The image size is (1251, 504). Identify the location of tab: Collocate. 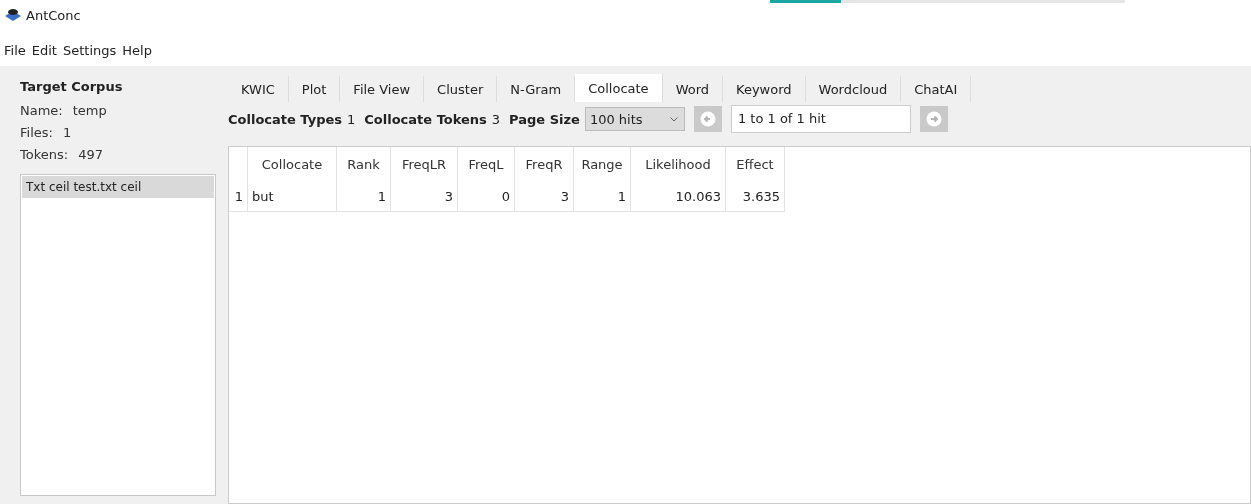
(619, 88).